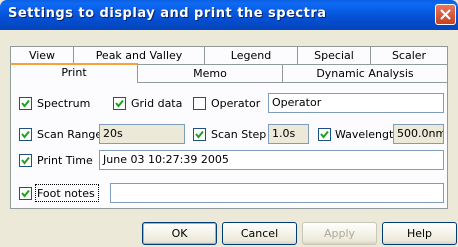  I want to click on tab-view: View, so click(42, 55).